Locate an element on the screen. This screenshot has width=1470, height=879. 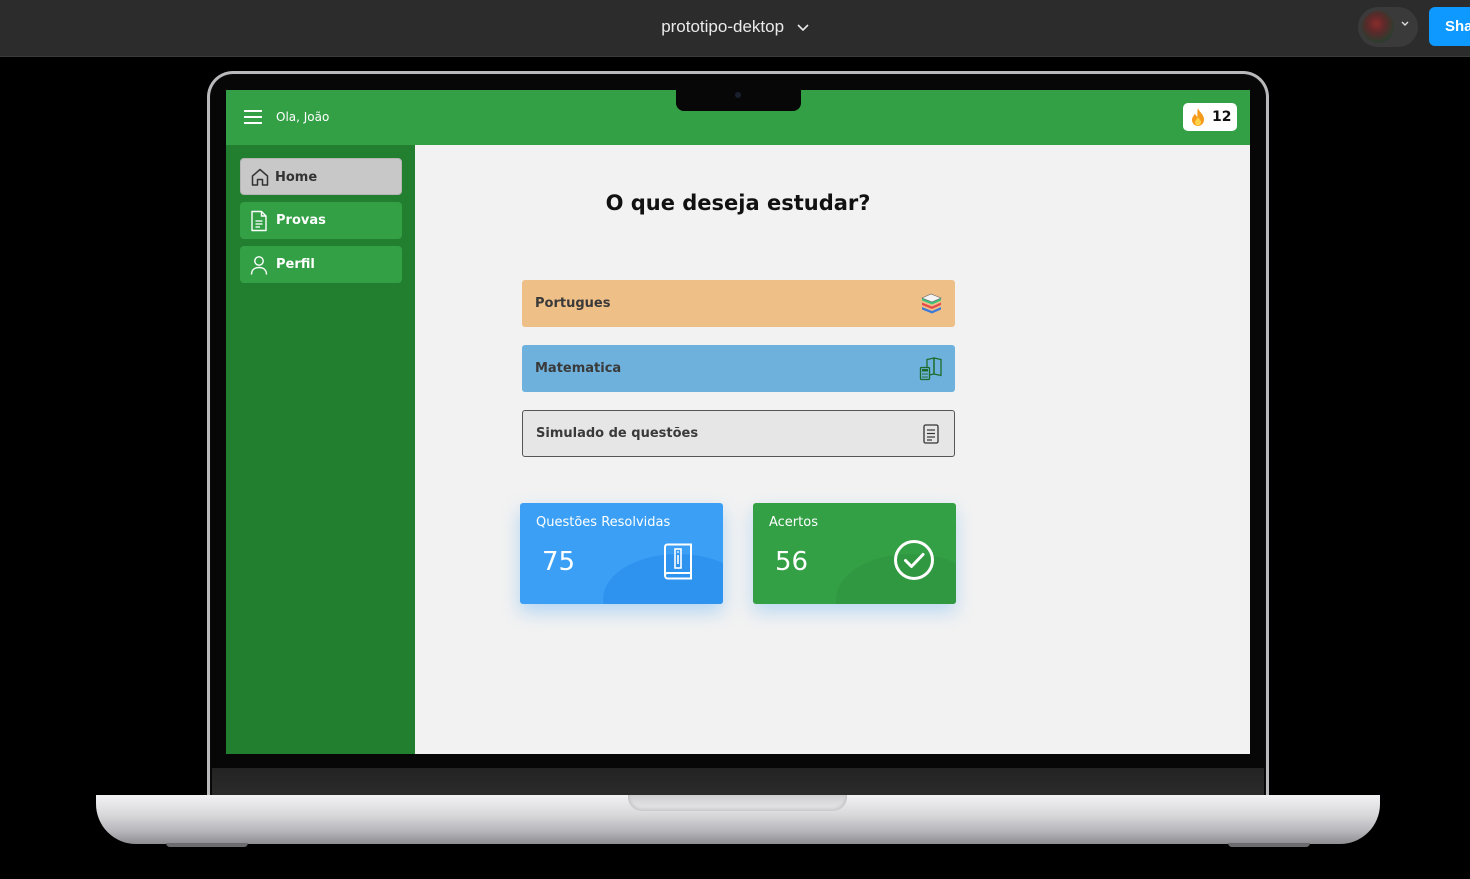
user-icon is located at coordinates (259, 265).